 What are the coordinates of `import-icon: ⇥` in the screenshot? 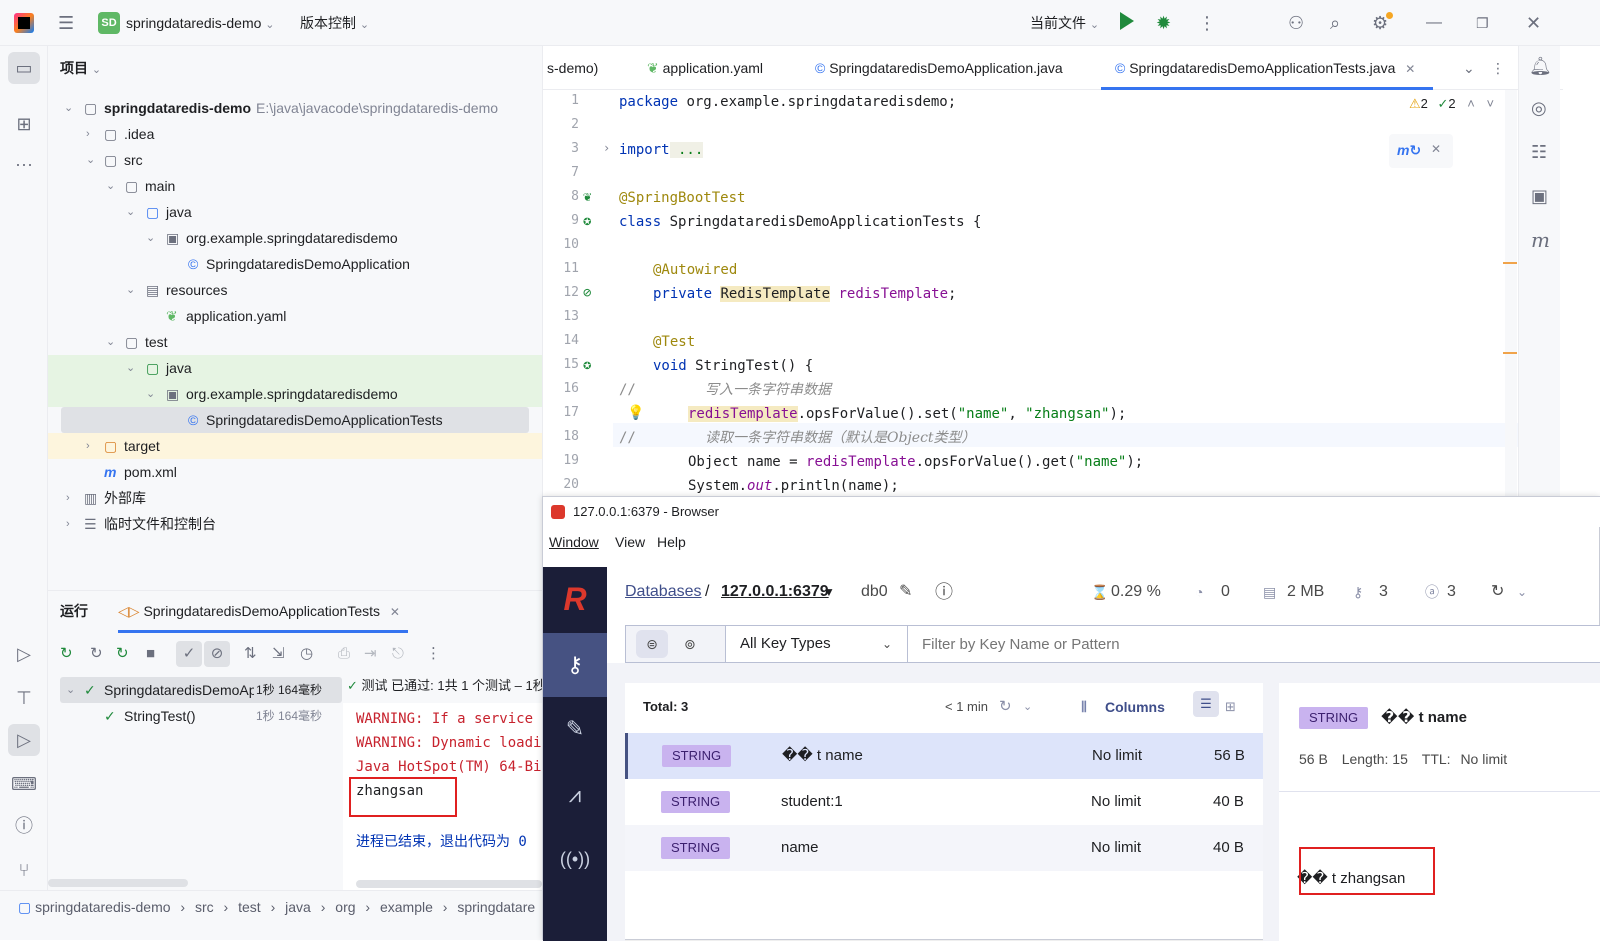 It's located at (370, 654).